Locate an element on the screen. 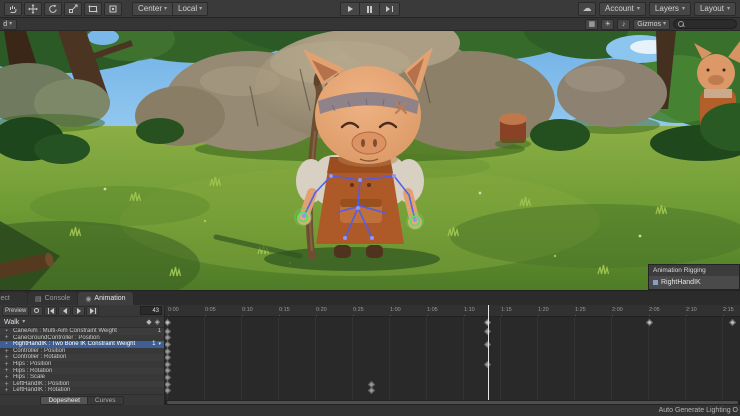 This screenshot has width=740, height=416. ruler-tick: 0:25 is located at coordinates (358, 311).